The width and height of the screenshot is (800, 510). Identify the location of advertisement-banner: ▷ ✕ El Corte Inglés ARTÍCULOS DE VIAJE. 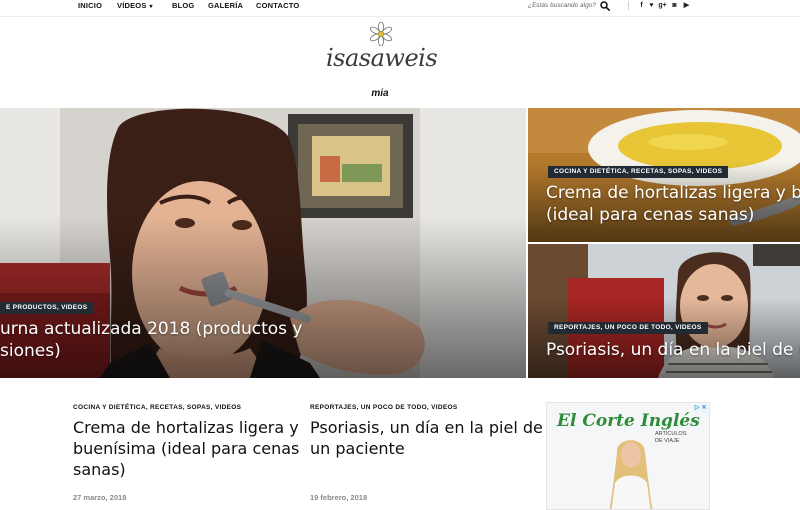
(628, 456).